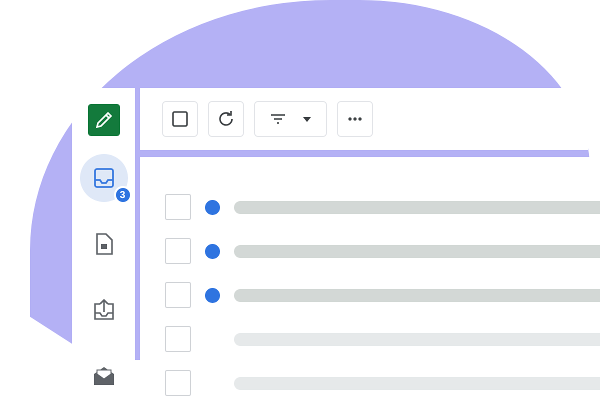 The height and width of the screenshot is (417, 600). I want to click on caret-icon, so click(306, 119).